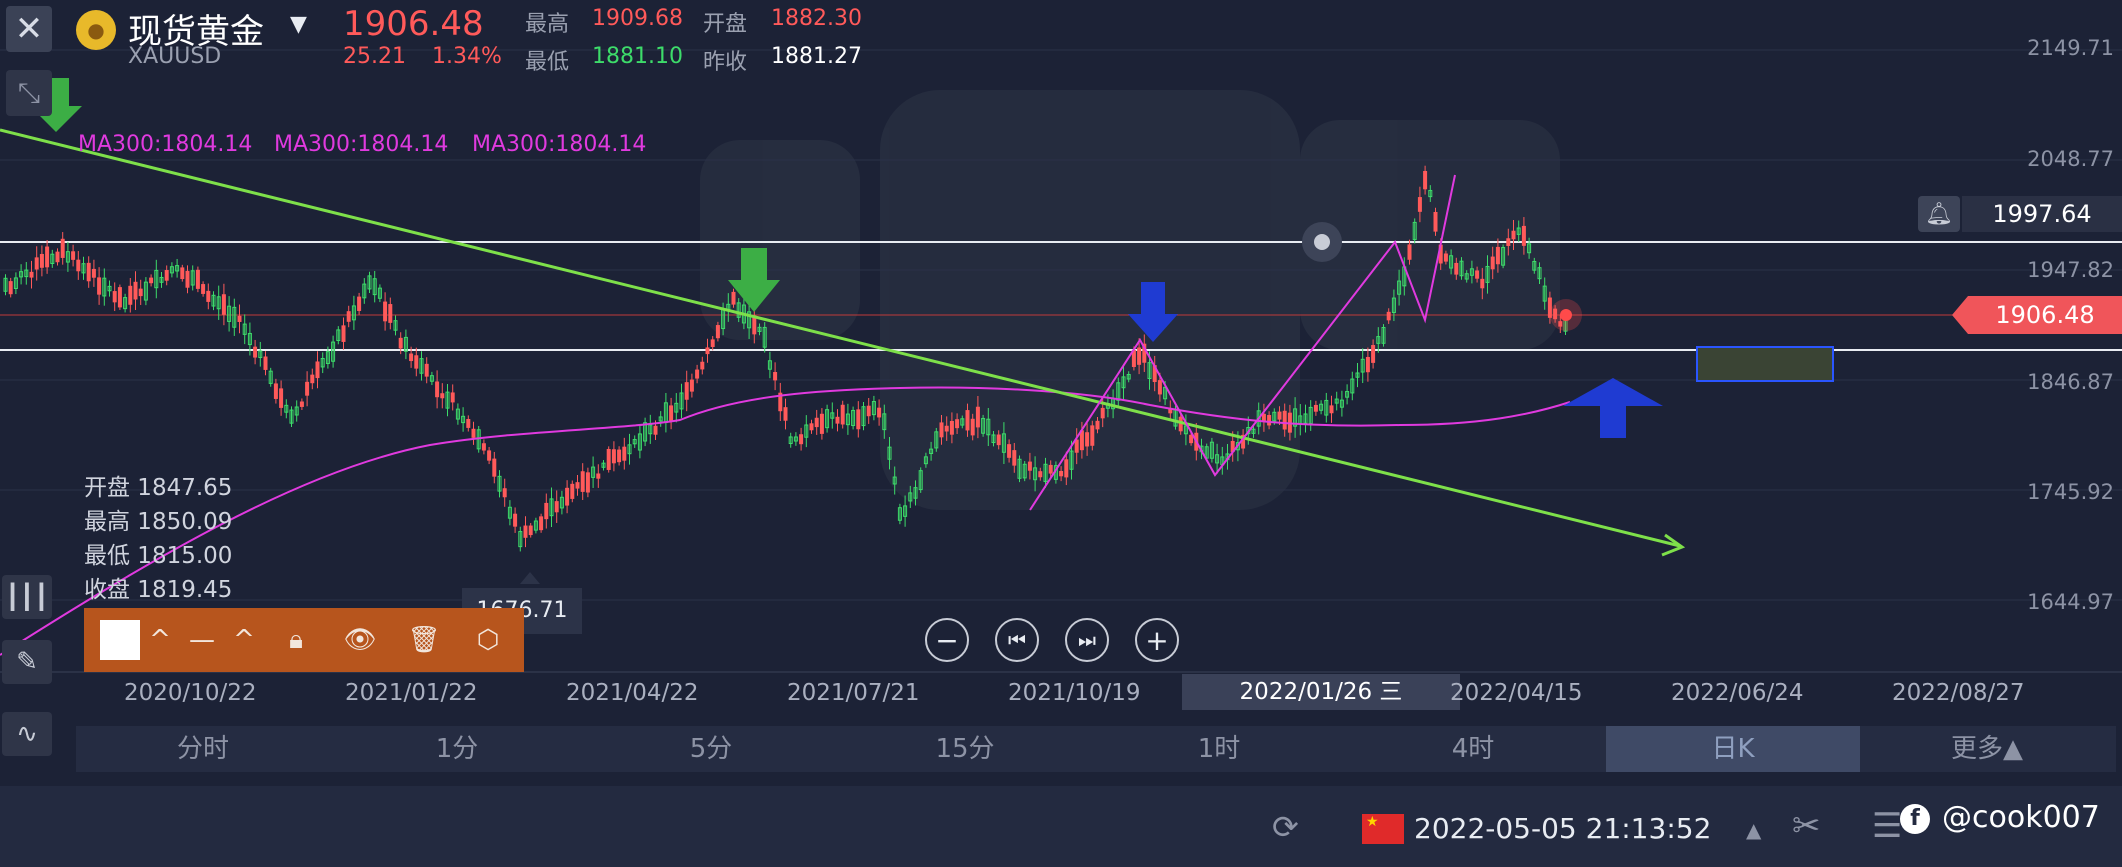 This screenshot has width=2122, height=867. I want to click on indicator-tool: ∿, so click(27, 734).